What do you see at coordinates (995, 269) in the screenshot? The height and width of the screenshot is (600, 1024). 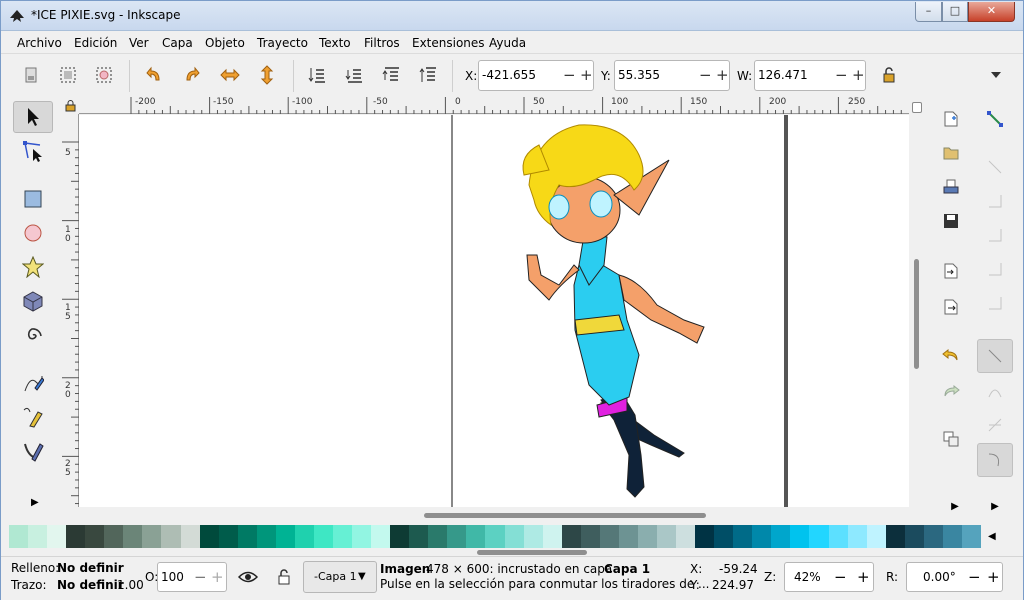 I see `snap-bbox-midpoint-icon` at bounding box center [995, 269].